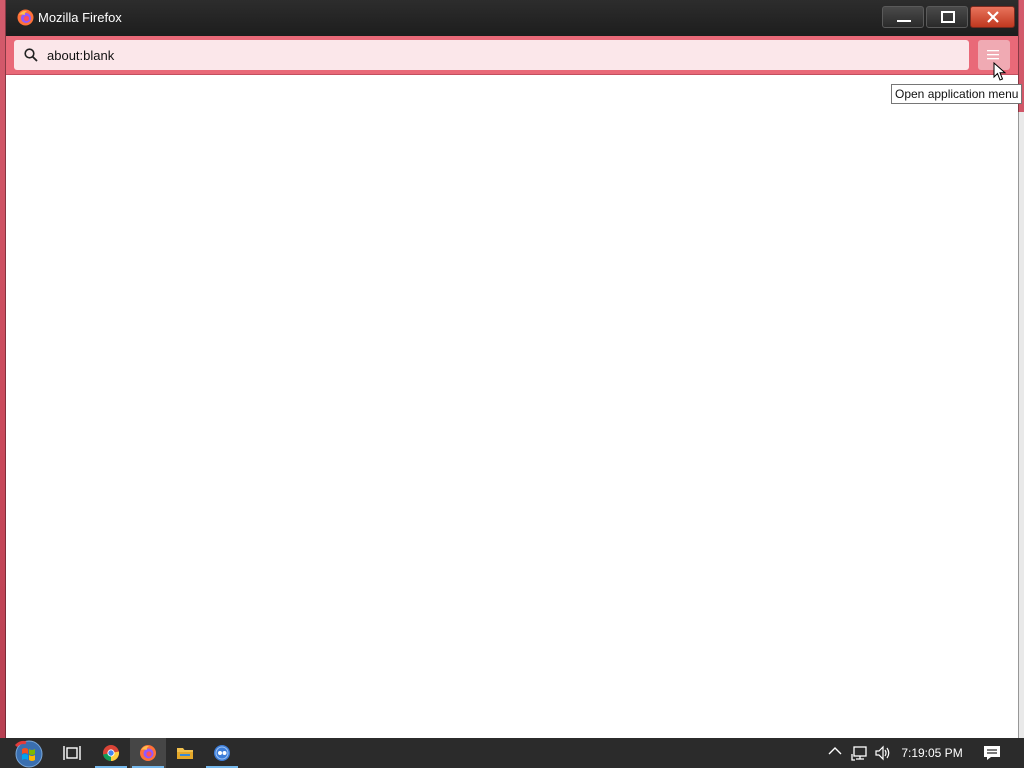  I want to click on volume-button, so click(883, 753).